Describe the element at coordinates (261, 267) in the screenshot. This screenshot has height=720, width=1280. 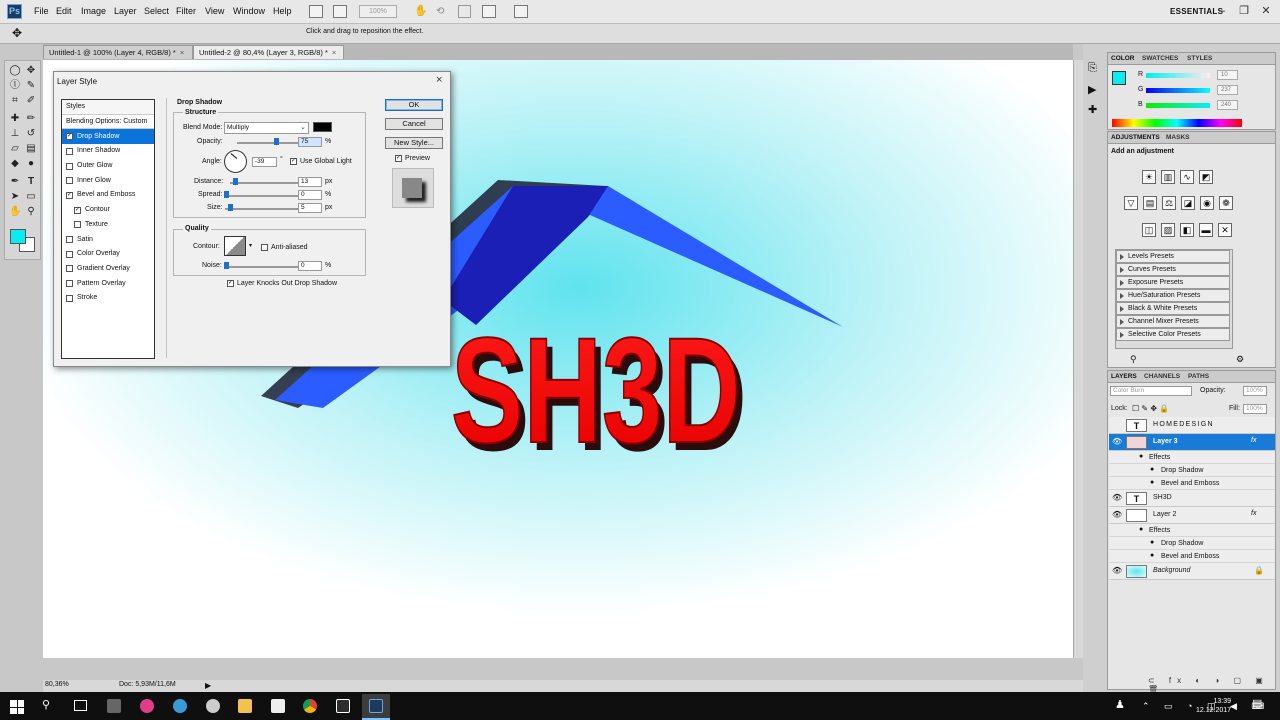
I see `noise-slider` at that location.